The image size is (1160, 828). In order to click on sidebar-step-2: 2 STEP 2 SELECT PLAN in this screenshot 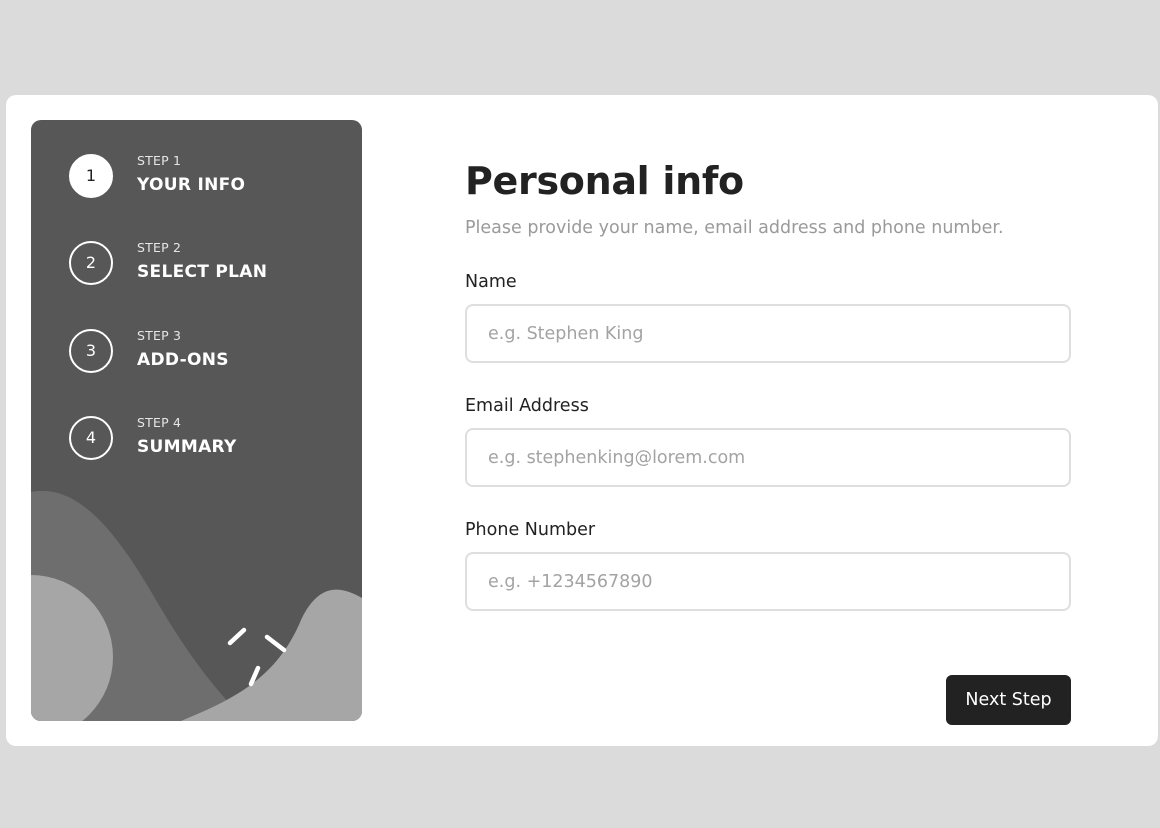, I will do `click(209, 263)`.